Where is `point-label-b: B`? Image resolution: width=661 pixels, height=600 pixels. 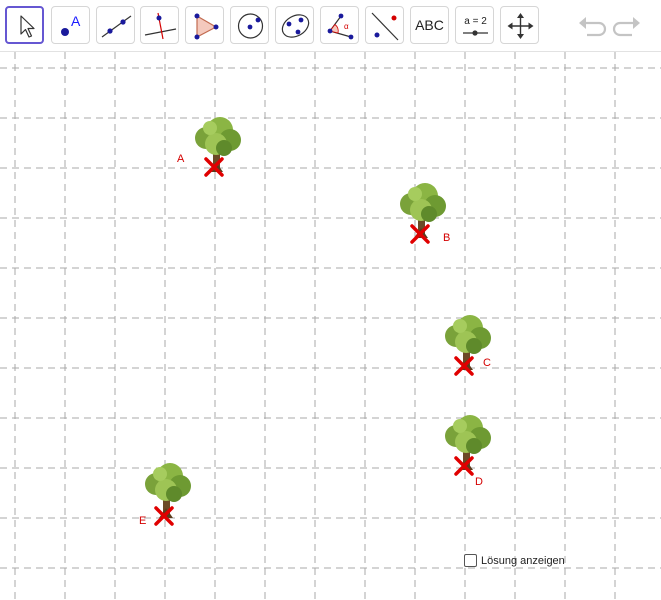
point-label-b: B is located at coordinates (447, 238).